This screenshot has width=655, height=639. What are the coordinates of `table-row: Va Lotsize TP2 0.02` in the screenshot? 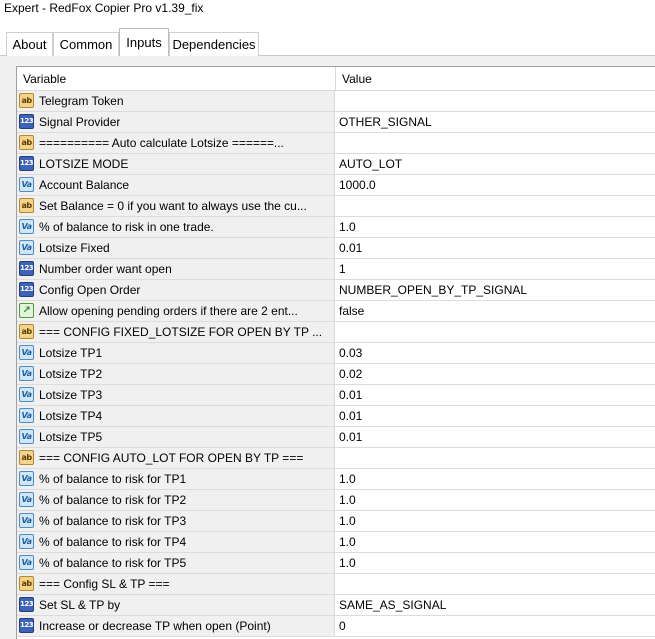 It's located at (336, 374).